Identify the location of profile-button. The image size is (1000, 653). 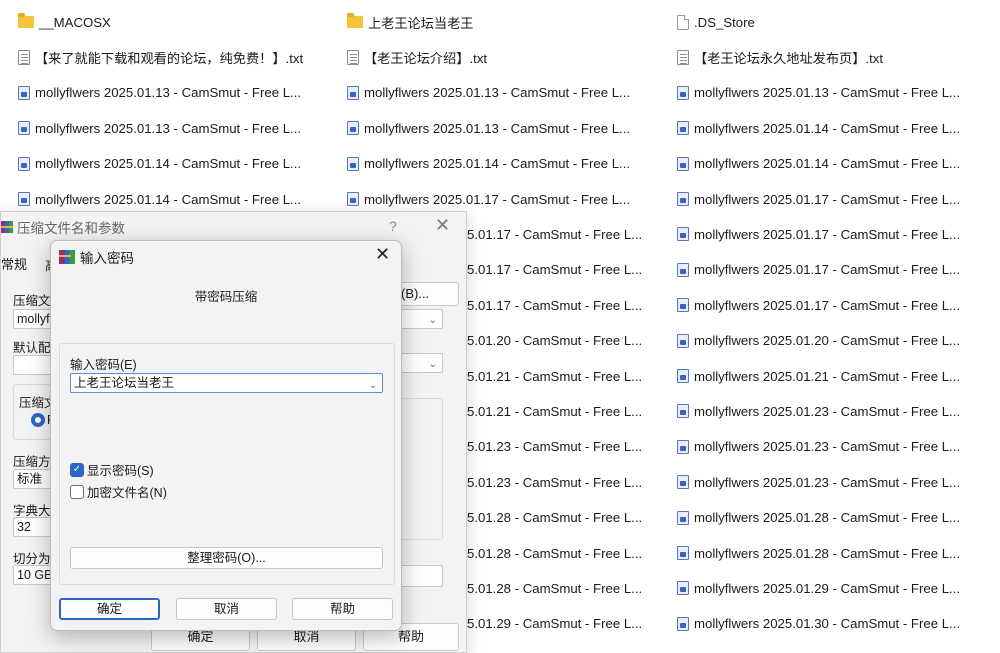
(33, 365).